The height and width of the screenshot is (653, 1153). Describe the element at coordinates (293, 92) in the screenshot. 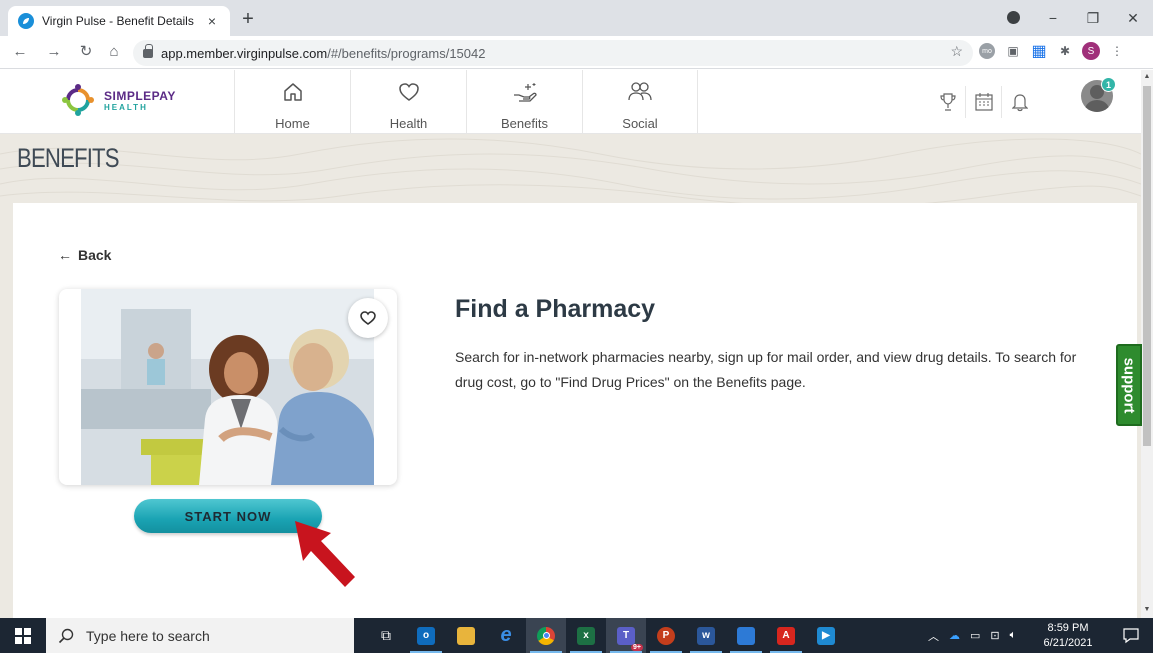

I see `home-icon` at that location.